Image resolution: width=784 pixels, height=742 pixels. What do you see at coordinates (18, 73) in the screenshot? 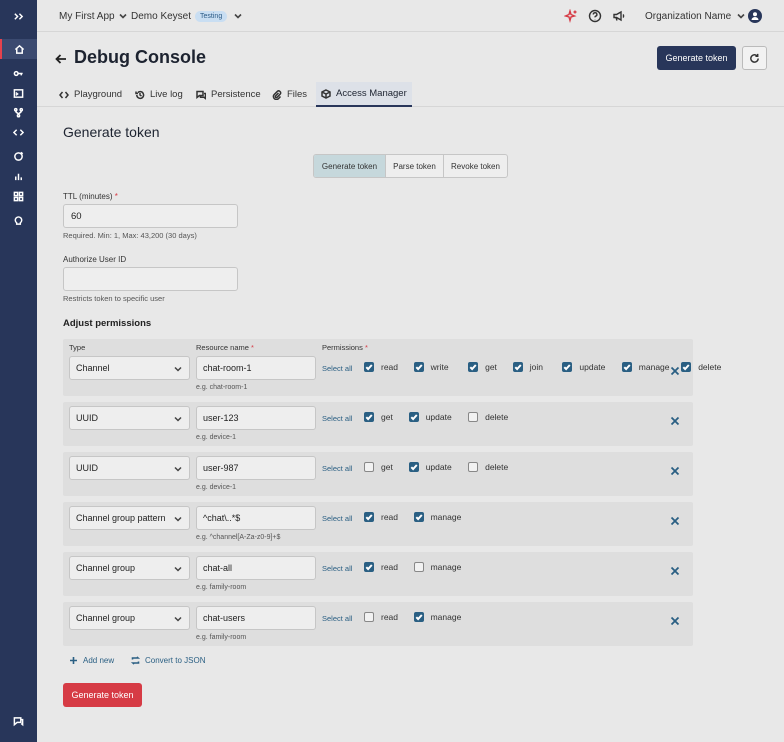
I see `keys-icon` at bounding box center [18, 73].